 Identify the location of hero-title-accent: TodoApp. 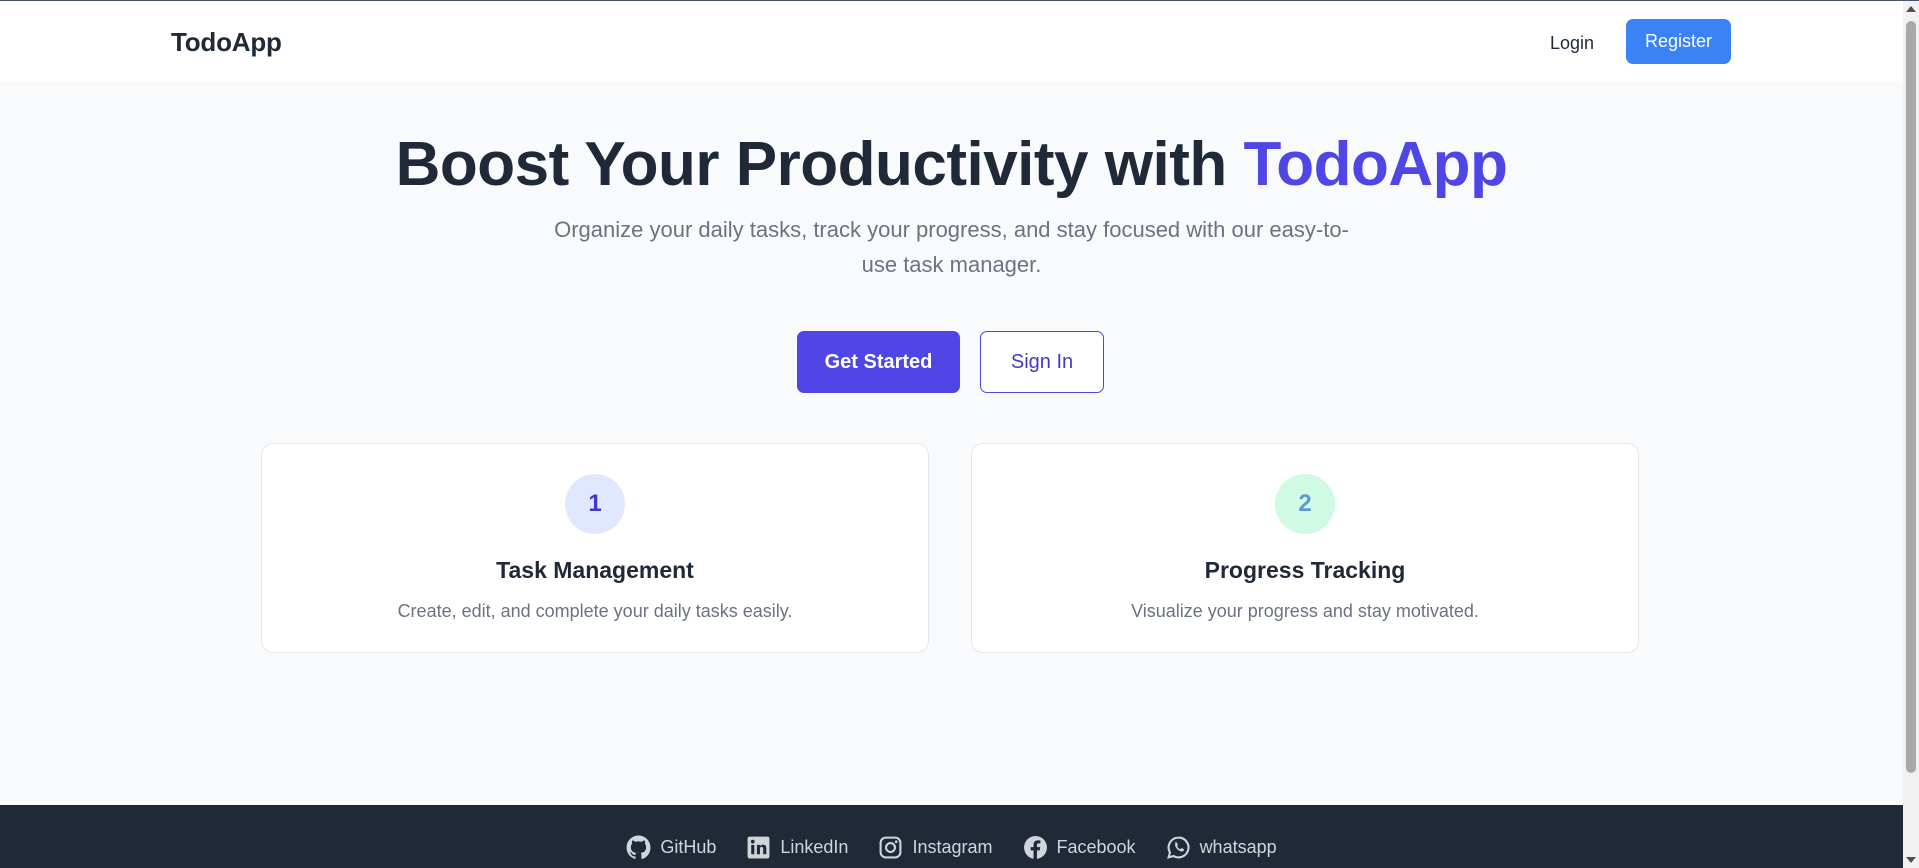
(1375, 164).